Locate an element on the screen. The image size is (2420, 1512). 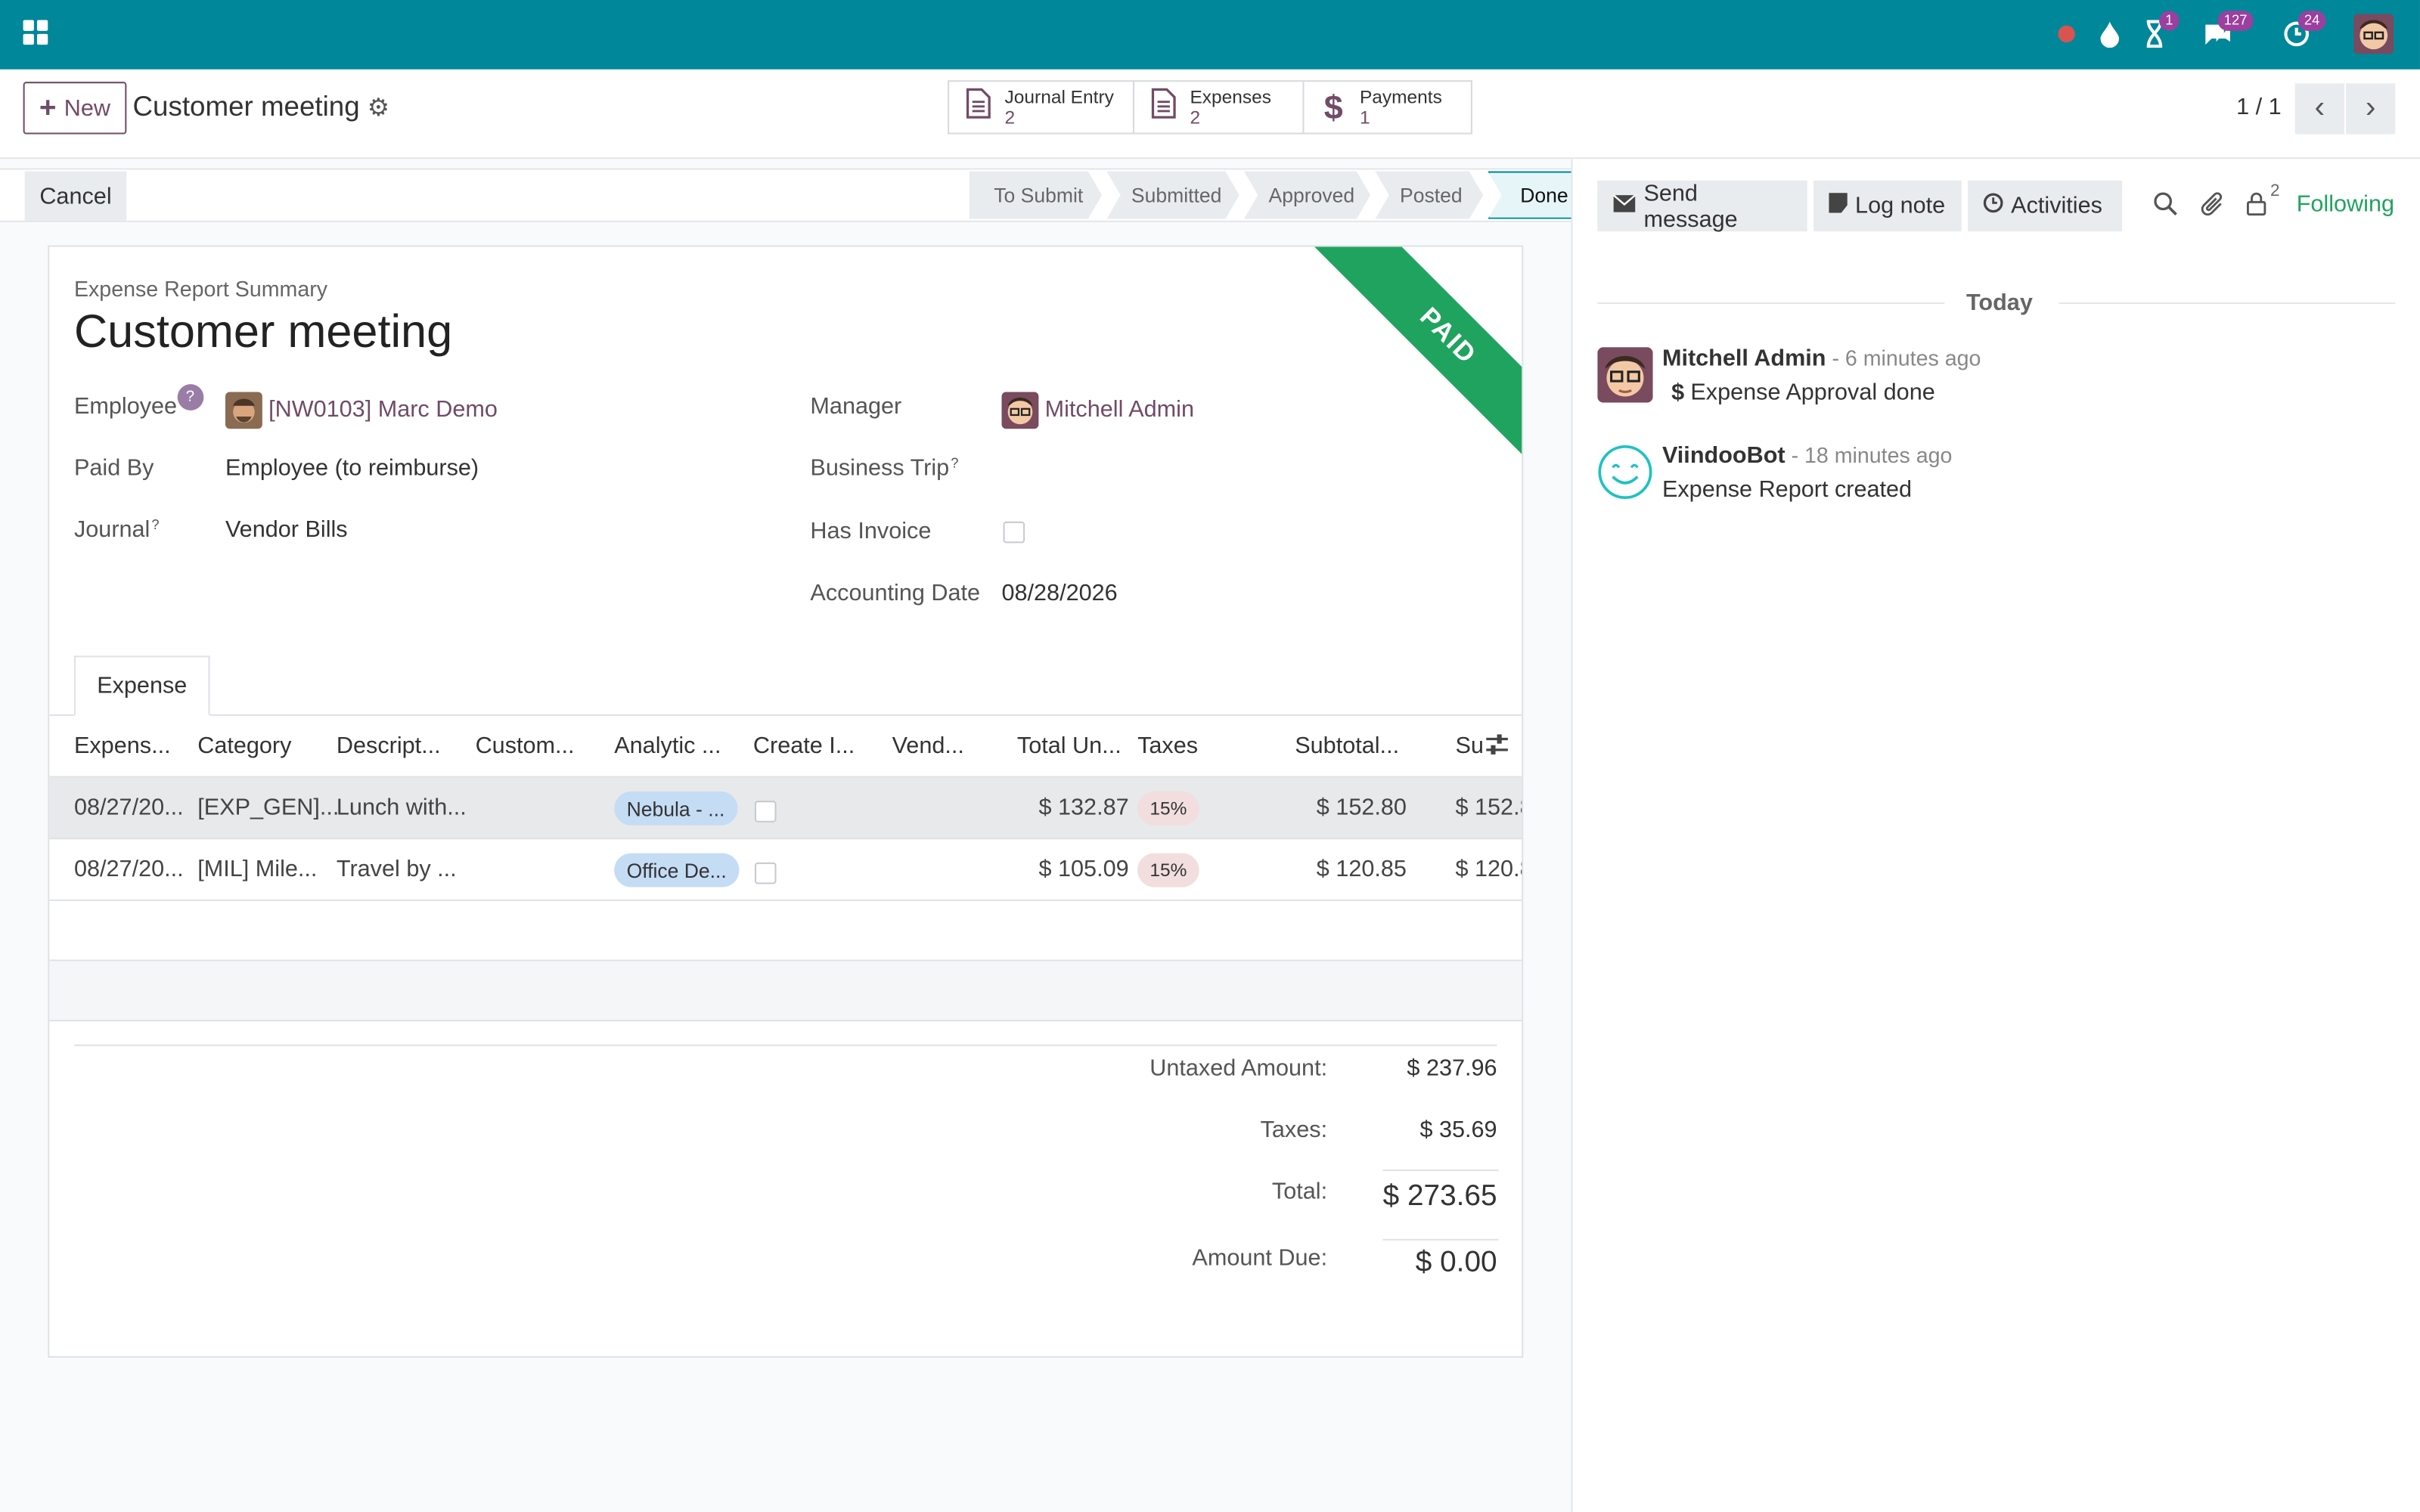
recording-indicator-icon is located at coordinates (2066, 34).